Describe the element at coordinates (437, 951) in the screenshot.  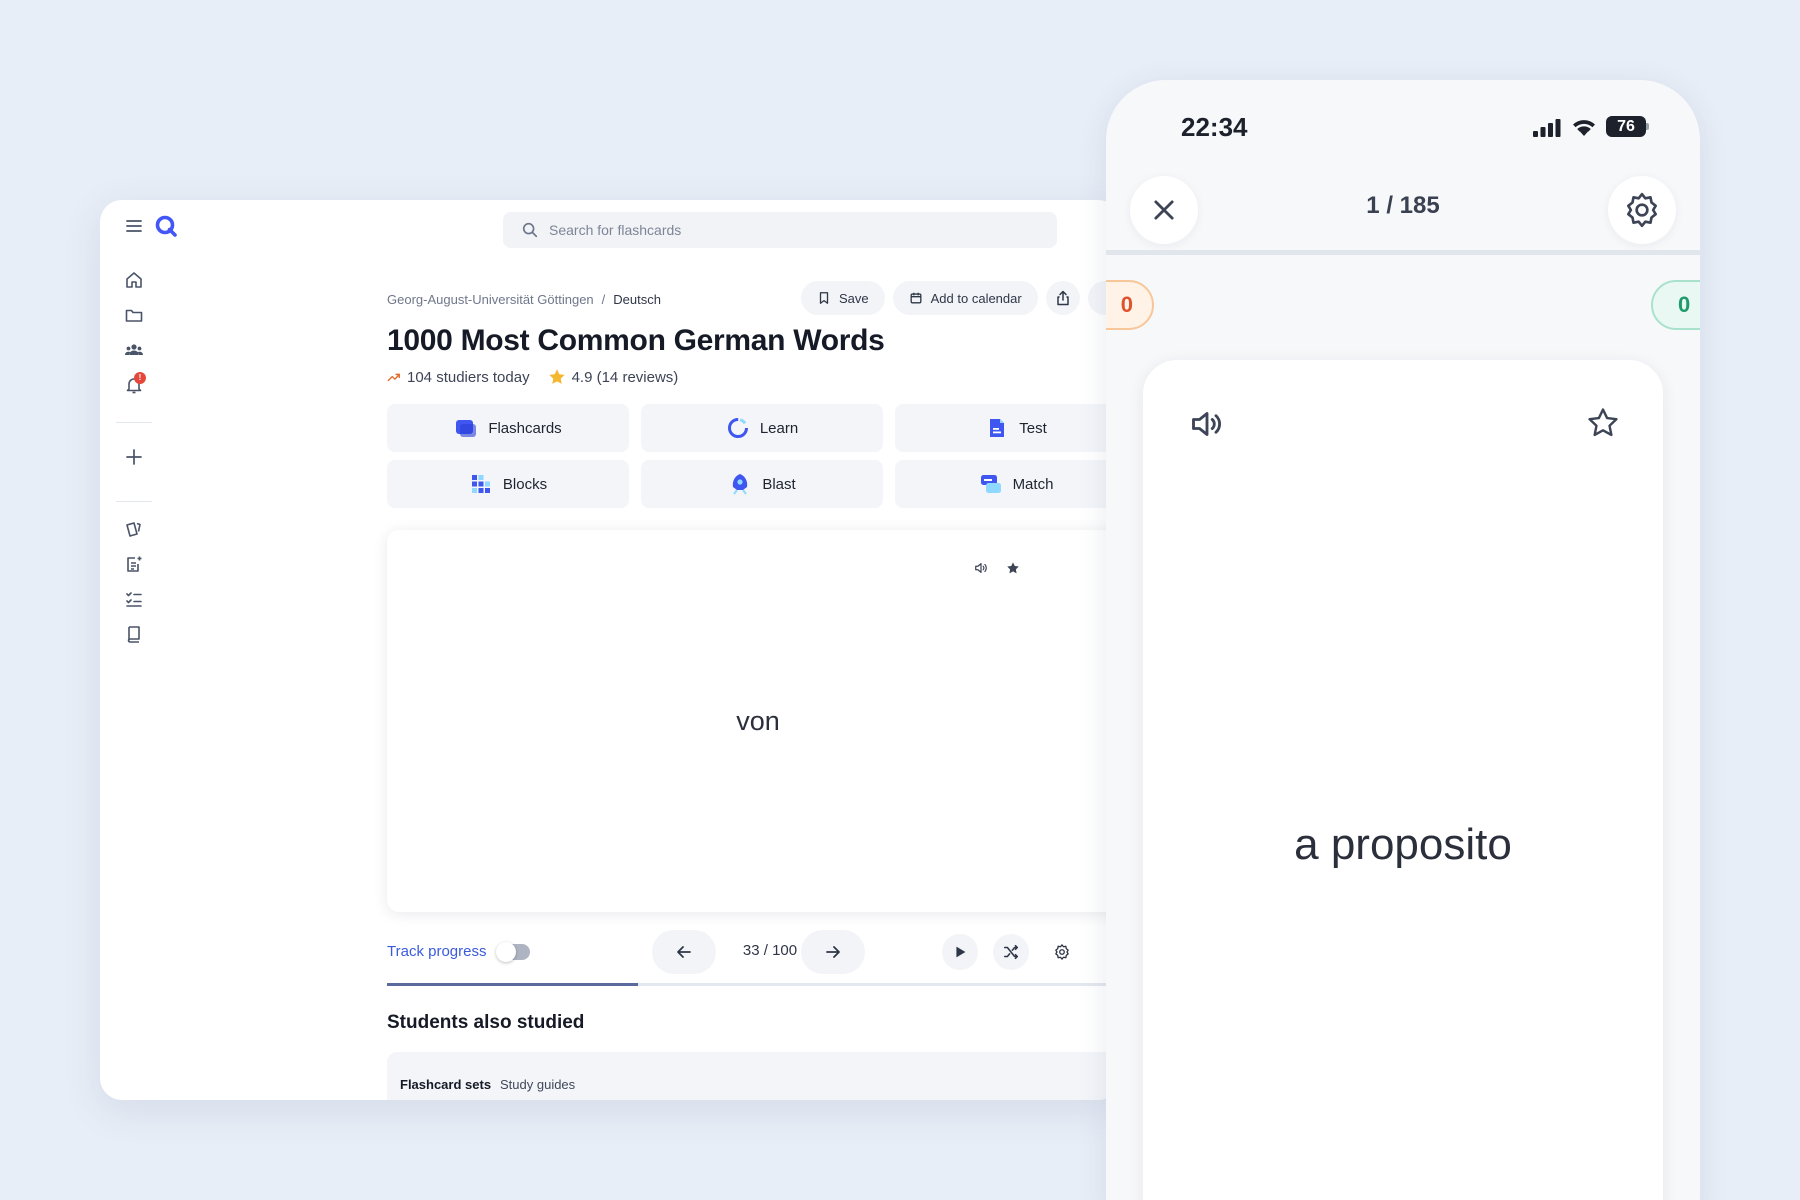
I see `track-progress-label: Track progress` at that location.